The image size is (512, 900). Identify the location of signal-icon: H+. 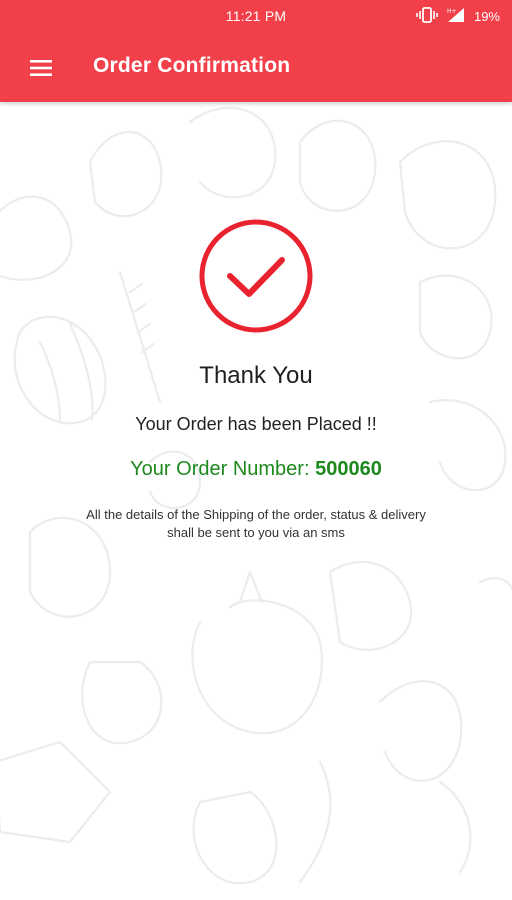
(456, 16).